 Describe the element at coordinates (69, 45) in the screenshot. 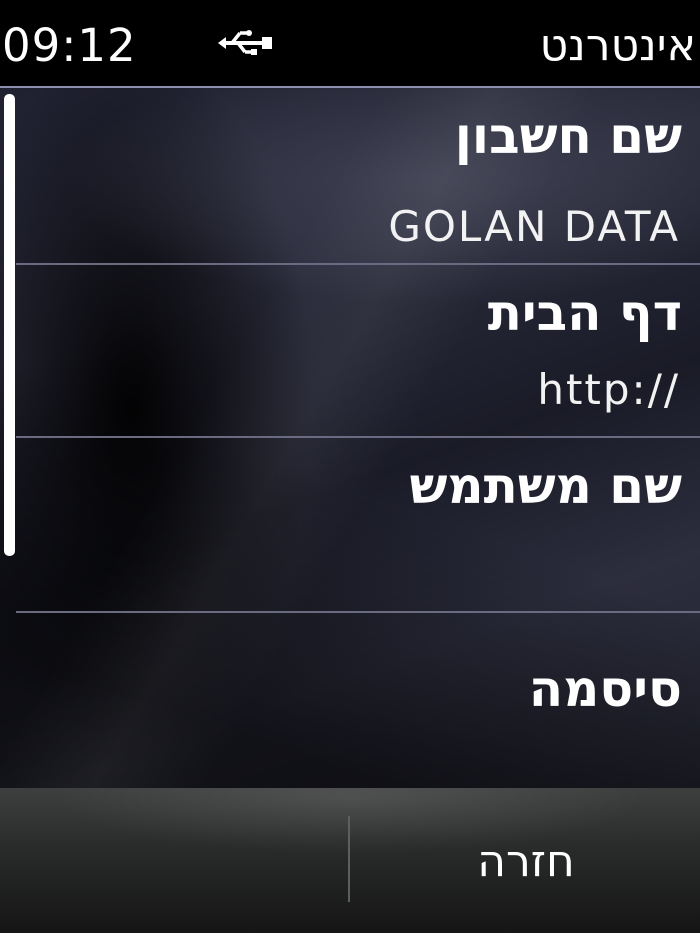

I see `clock: 09:12` at that location.